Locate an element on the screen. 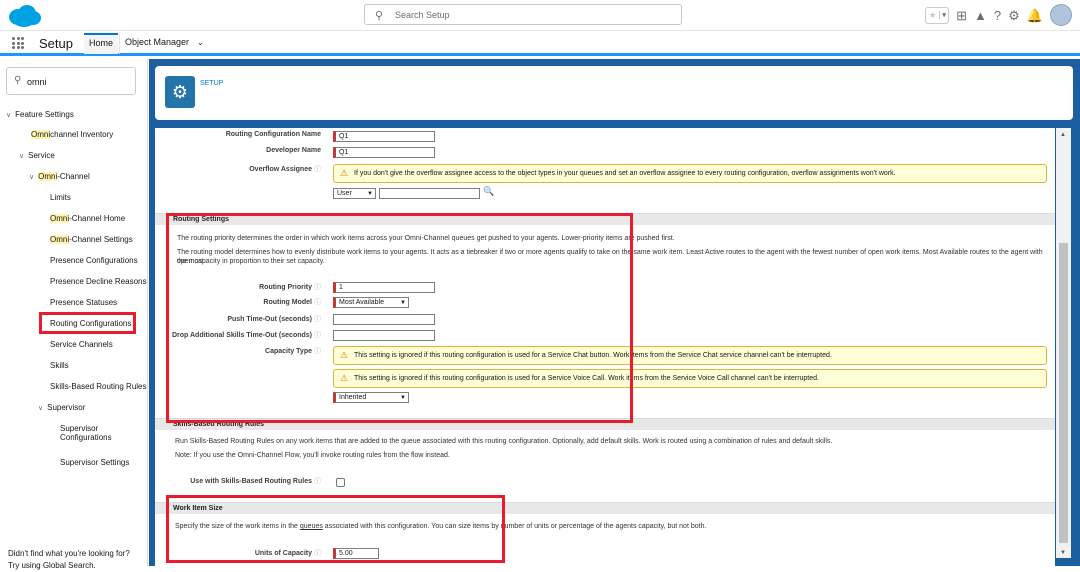 This screenshot has height=572, width=1080. help-text-line: Try using Global Search. is located at coordinates (69, 566).